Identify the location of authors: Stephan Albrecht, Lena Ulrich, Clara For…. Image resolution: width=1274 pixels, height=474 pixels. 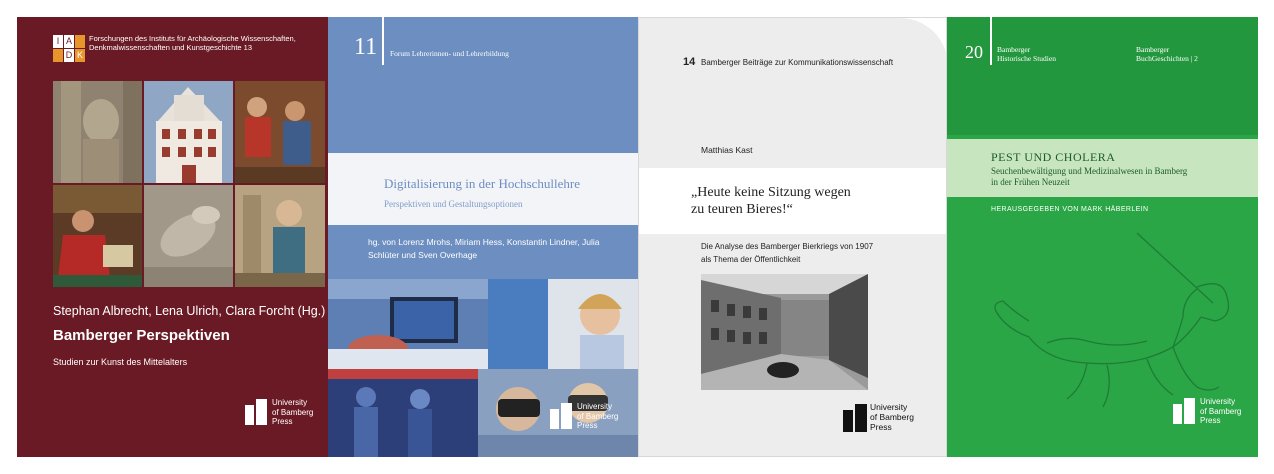
(189, 311).